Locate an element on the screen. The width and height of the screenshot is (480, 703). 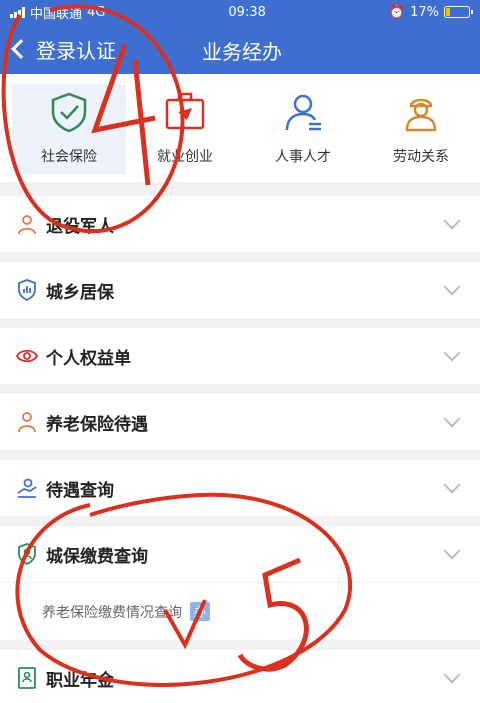
category-label: 劳动关系 is located at coordinates (421, 157).